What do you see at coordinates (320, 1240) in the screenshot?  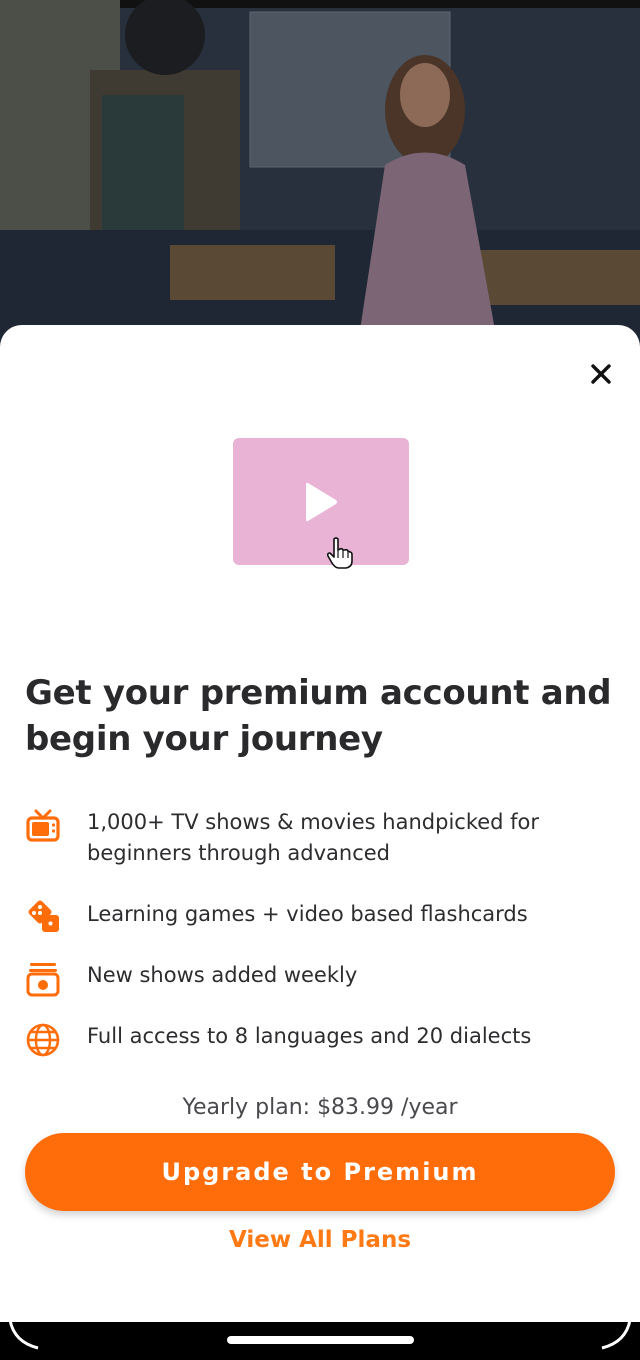 I see `view-all-plans-link: View All Plans` at bounding box center [320, 1240].